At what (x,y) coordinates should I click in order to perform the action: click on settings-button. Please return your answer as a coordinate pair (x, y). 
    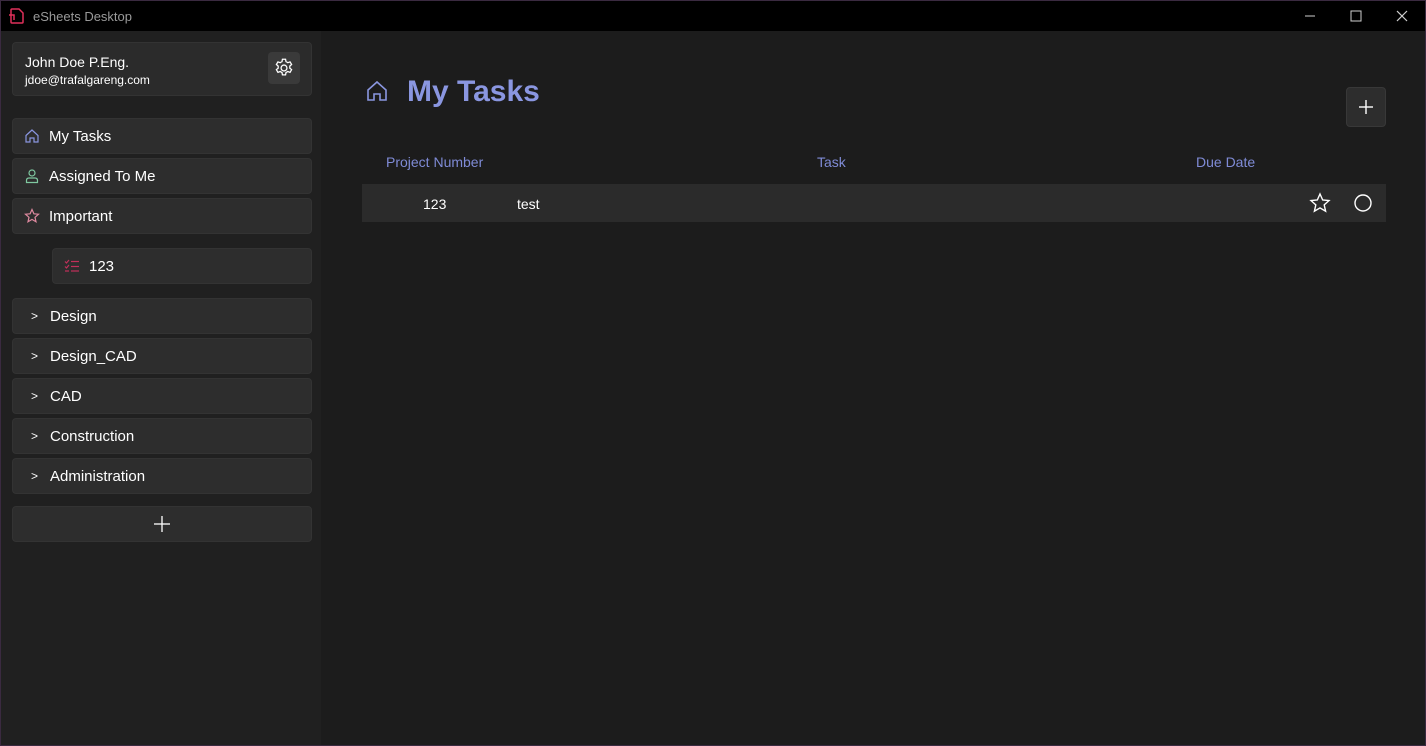
    Looking at the image, I should click on (284, 68).